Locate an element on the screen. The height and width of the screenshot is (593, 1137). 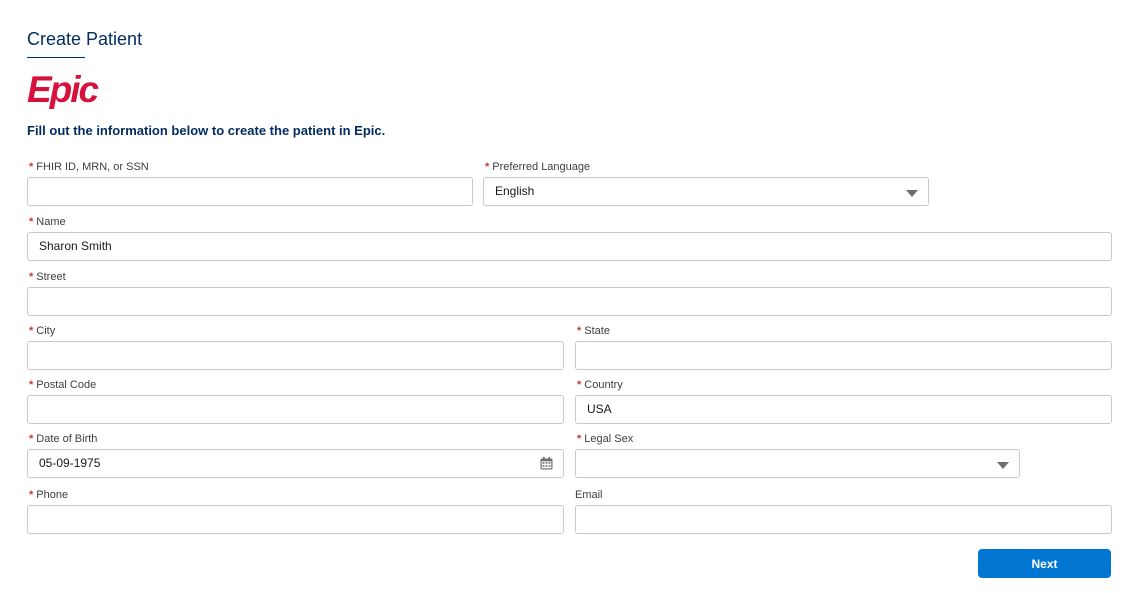
fhir-id-field is located at coordinates (250, 191).